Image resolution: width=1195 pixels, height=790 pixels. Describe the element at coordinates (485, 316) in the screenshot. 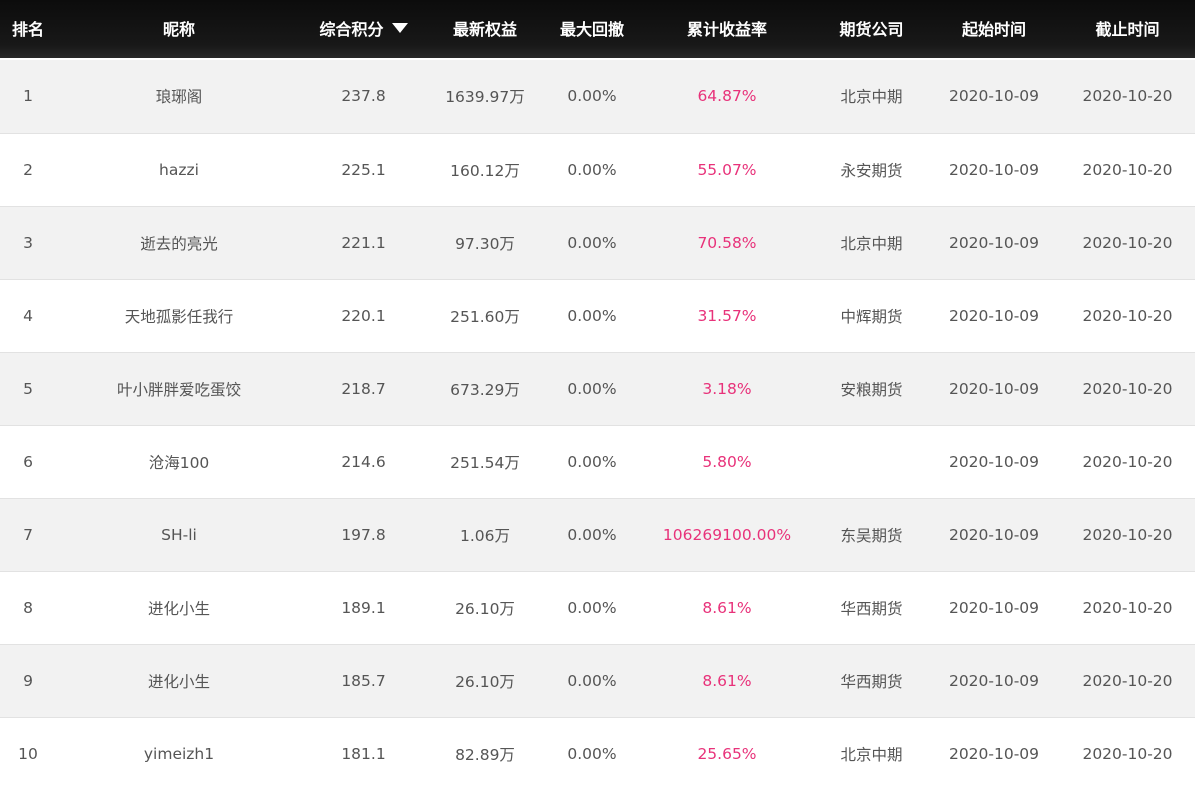

I see `equity-cell: 251.60万` at that location.